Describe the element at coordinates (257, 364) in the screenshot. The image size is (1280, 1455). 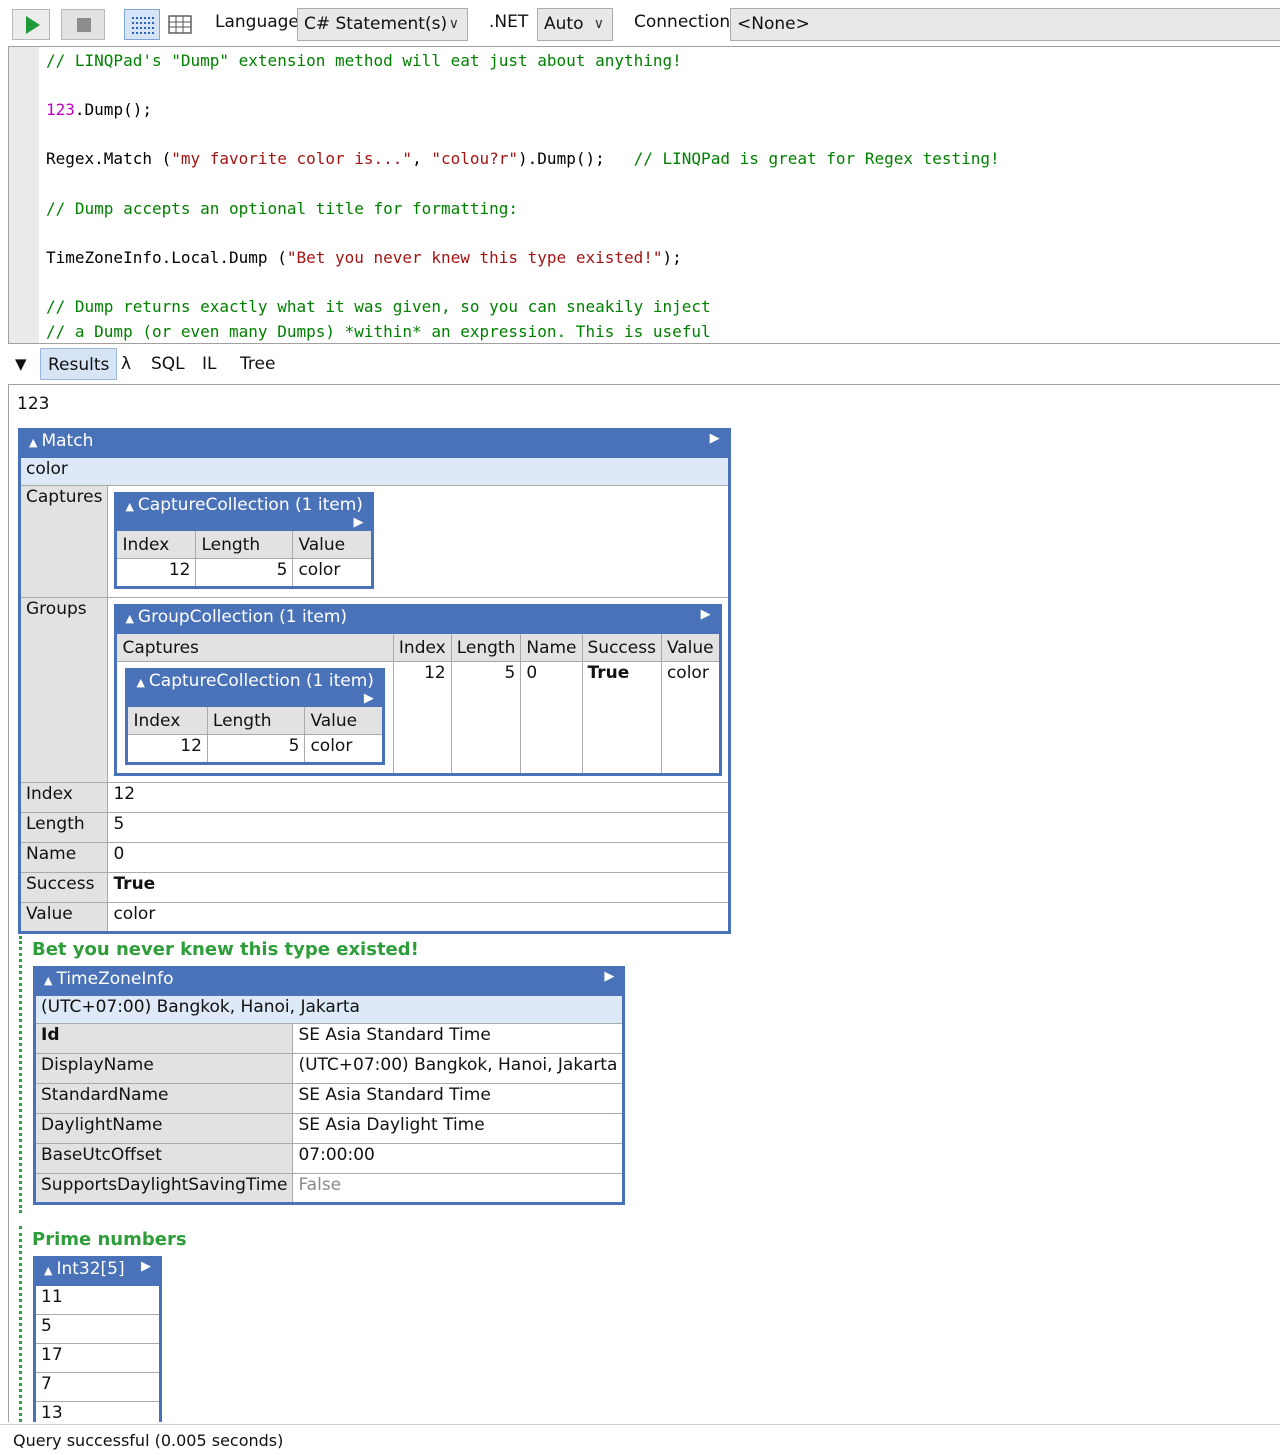
I see `tab-tree: Tree` at that location.